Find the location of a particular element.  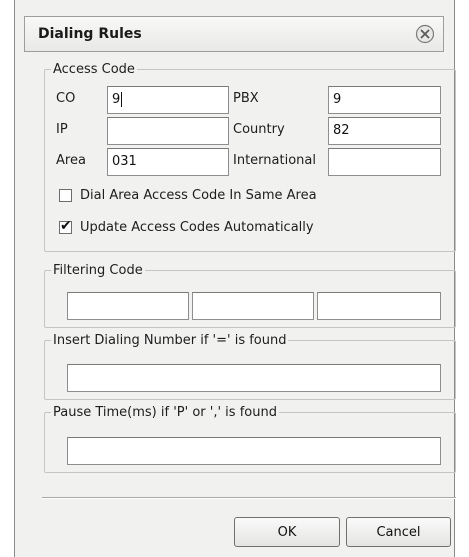

insert-dialing-legend: Insert Dialing Number if '=' is found is located at coordinates (170, 340).